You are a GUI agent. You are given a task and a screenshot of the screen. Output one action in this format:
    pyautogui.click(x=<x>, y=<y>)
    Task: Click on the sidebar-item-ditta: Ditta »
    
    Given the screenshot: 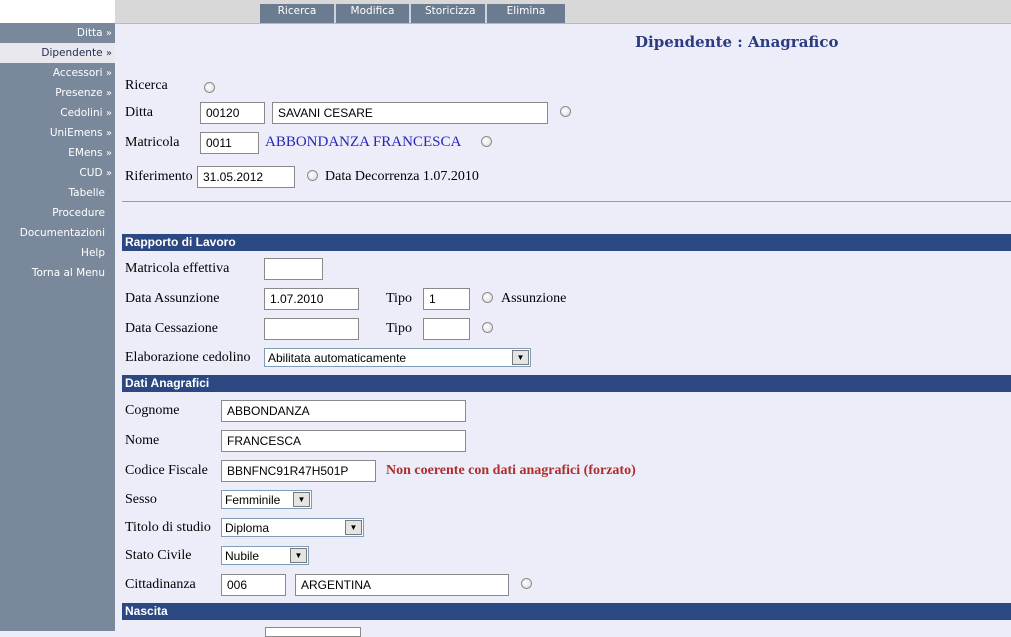 What is the action you would take?
    pyautogui.click(x=94, y=33)
    